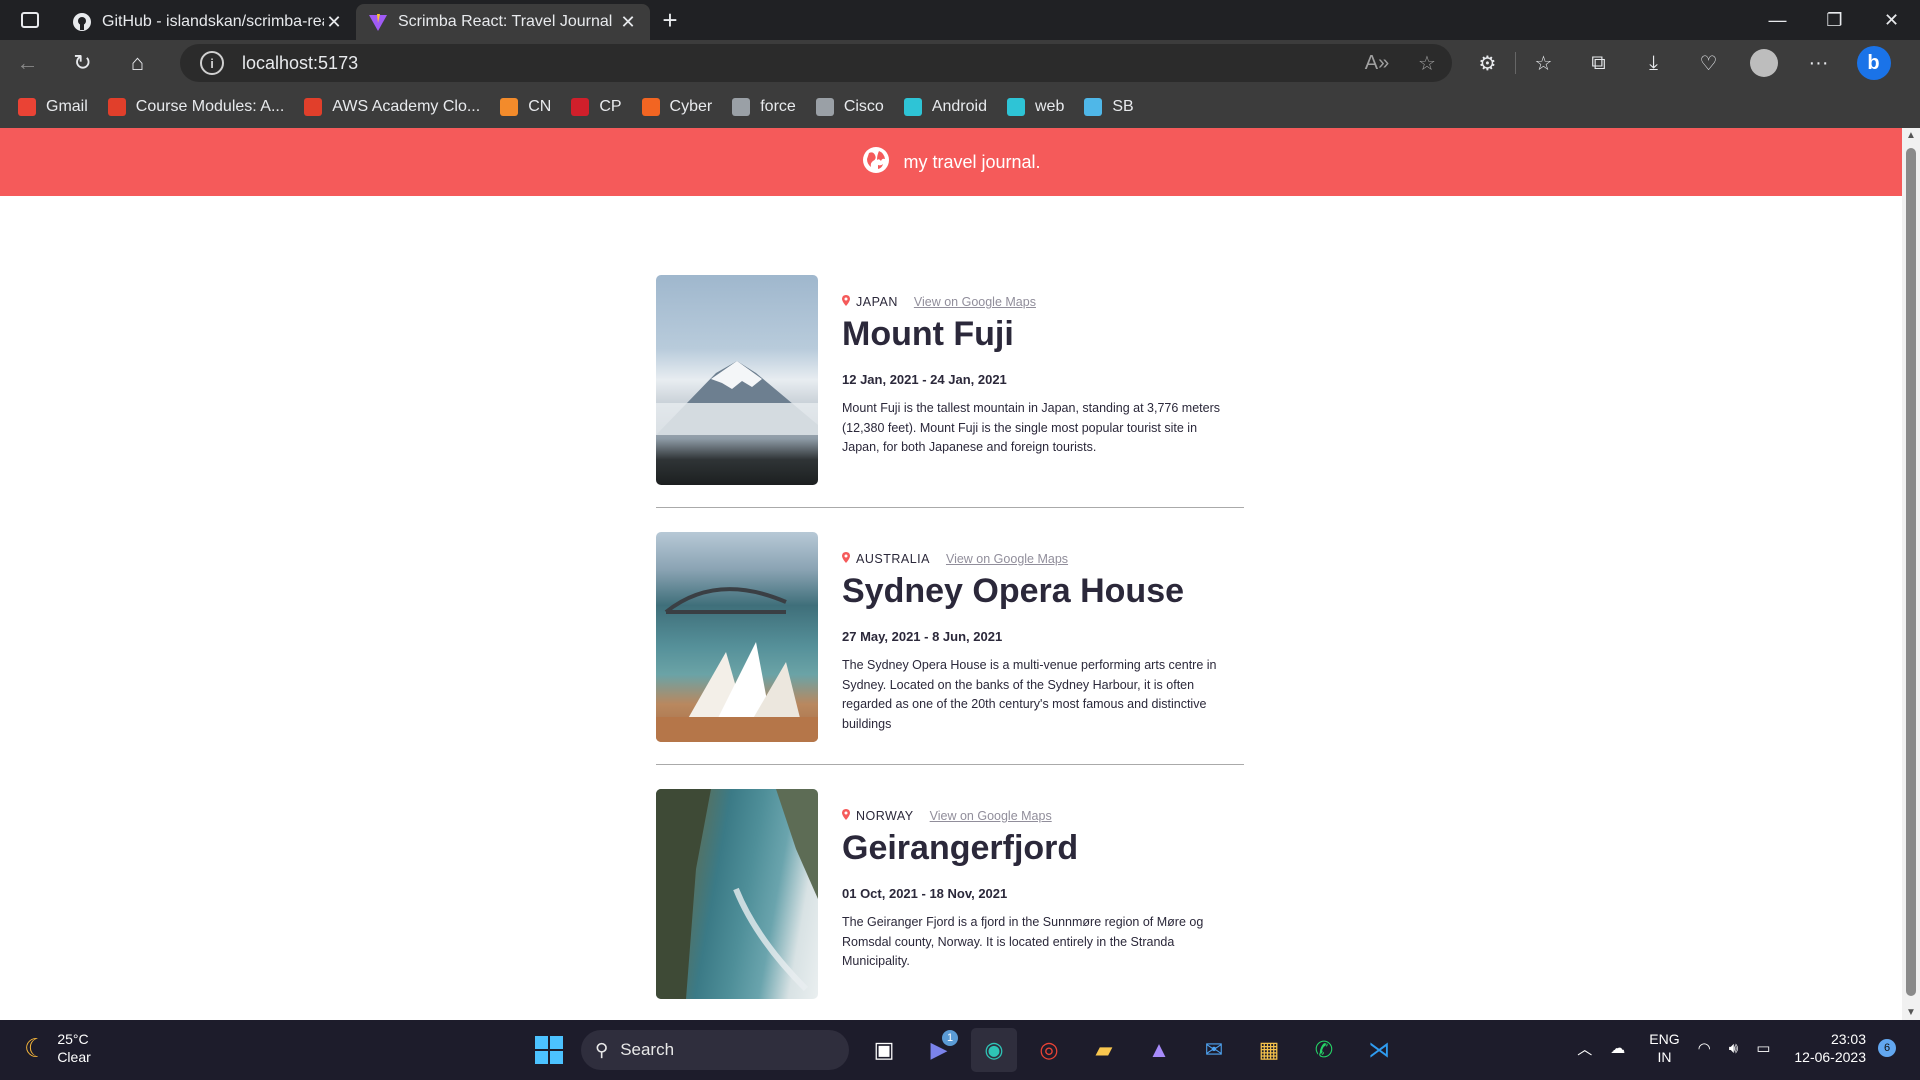 The width and height of the screenshot is (1920, 1080). I want to click on home-icon: ⌂, so click(137, 63).